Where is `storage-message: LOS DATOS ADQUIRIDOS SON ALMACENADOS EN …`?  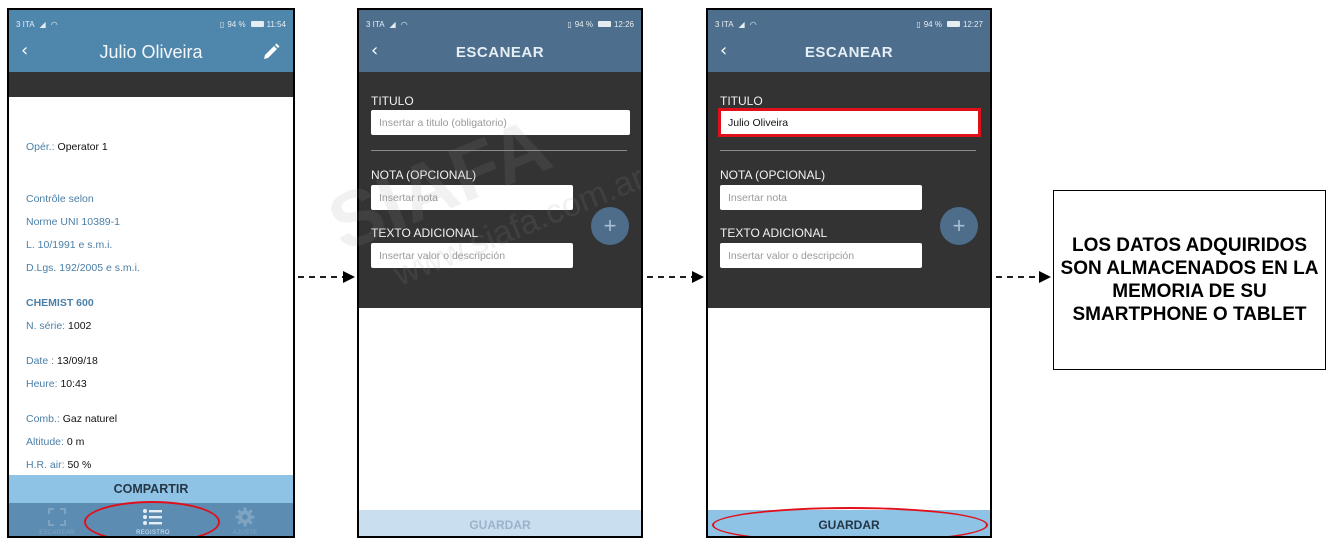 storage-message: LOS DATOS ADQUIRIDOS SON ALMACENADOS EN … is located at coordinates (1189, 280).